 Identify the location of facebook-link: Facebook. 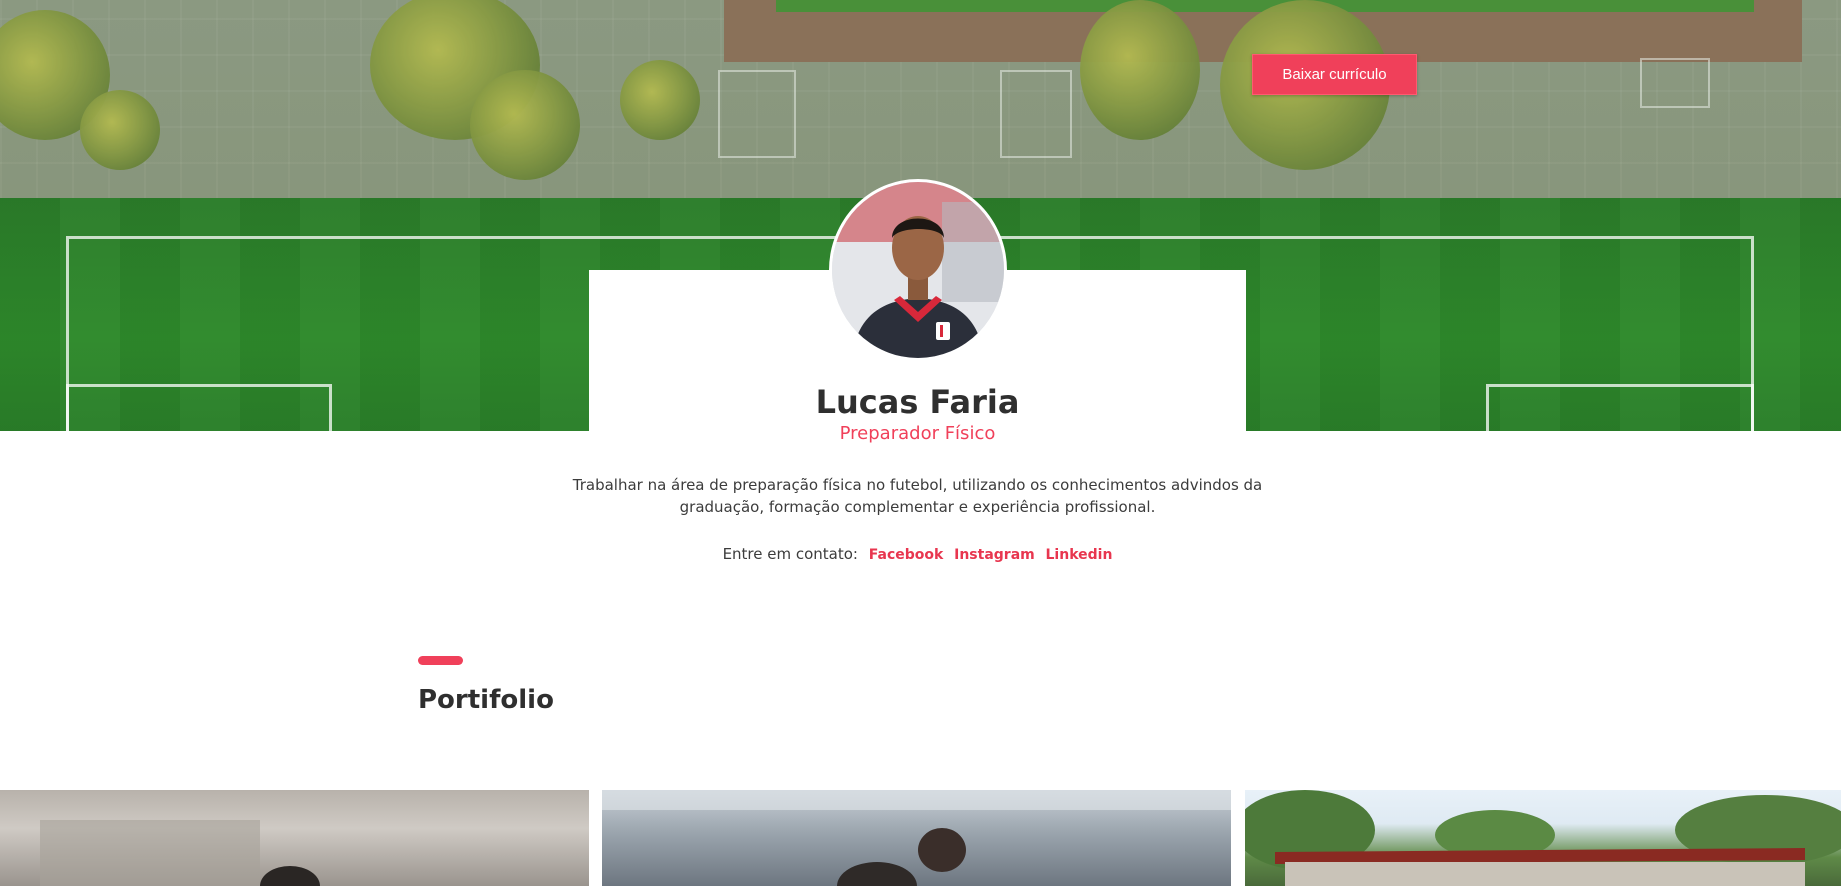
(906, 555).